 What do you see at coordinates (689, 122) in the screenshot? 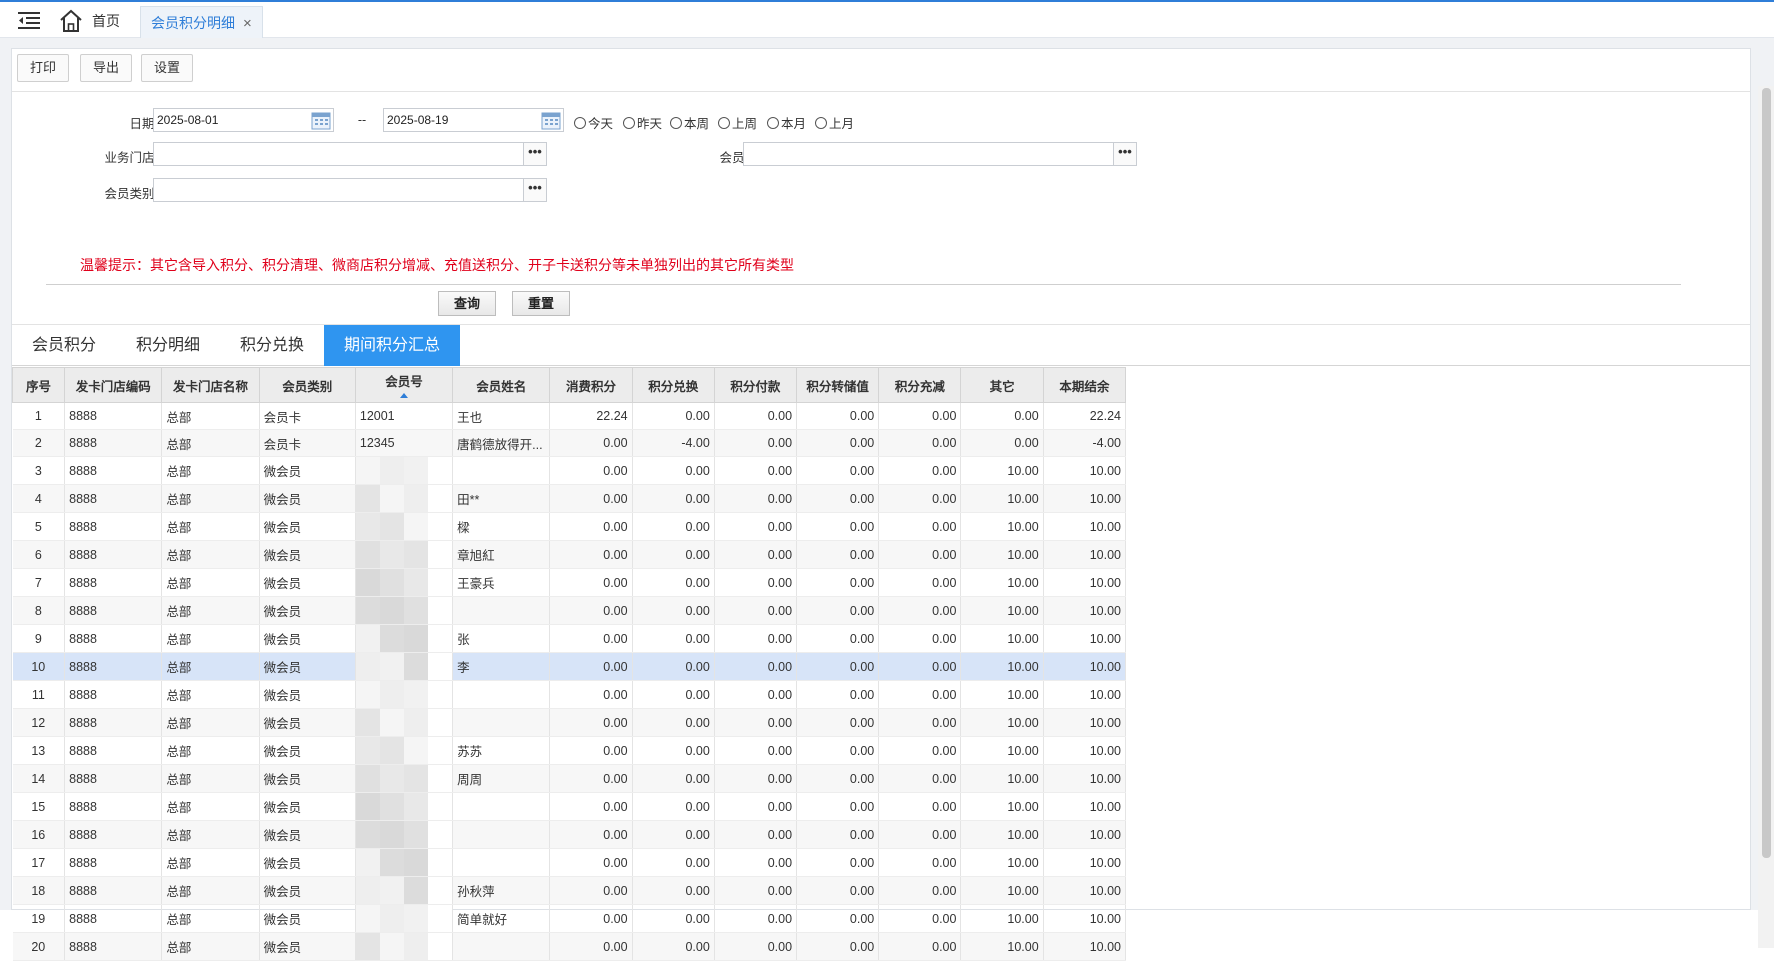
I see `radio-this-week: 本周` at bounding box center [689, 122].